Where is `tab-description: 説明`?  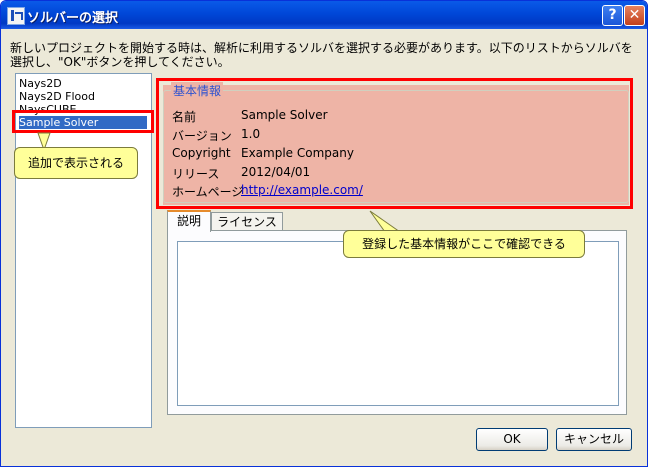
tab-description: 説明 is located at coordinates (189, 221).